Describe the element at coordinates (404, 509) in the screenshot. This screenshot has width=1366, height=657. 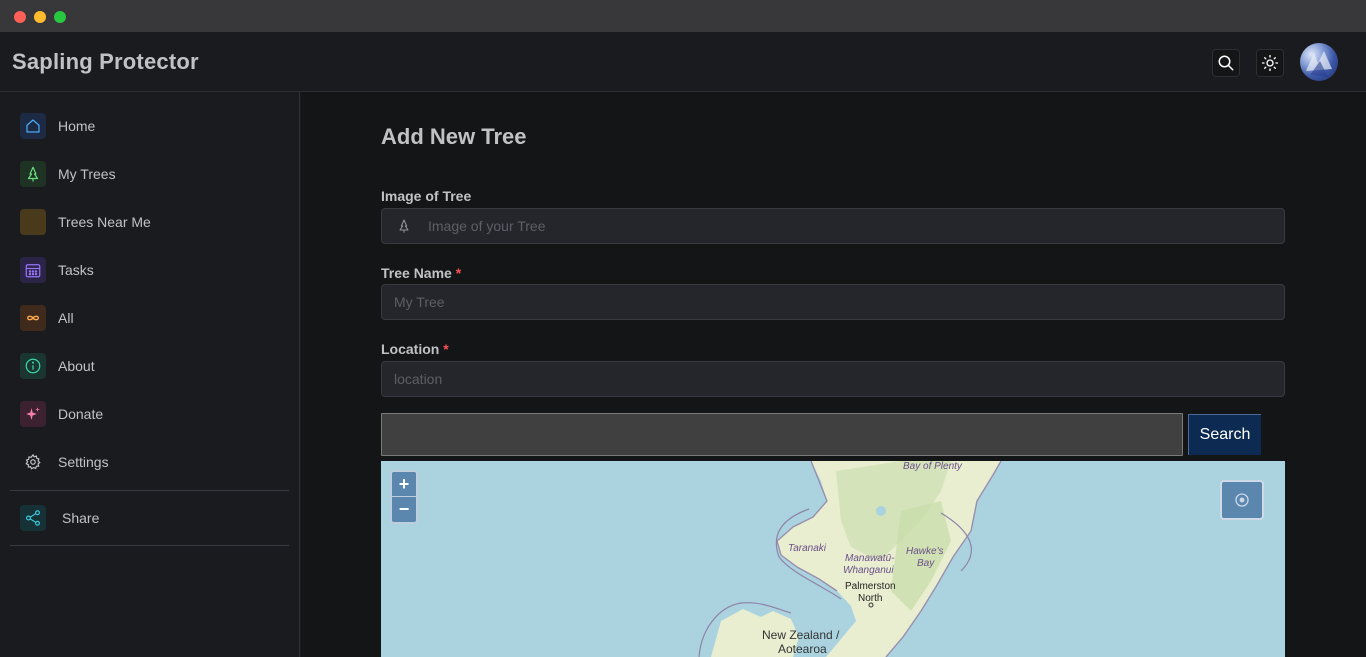
I see `zoom-out-button: −` at that location.